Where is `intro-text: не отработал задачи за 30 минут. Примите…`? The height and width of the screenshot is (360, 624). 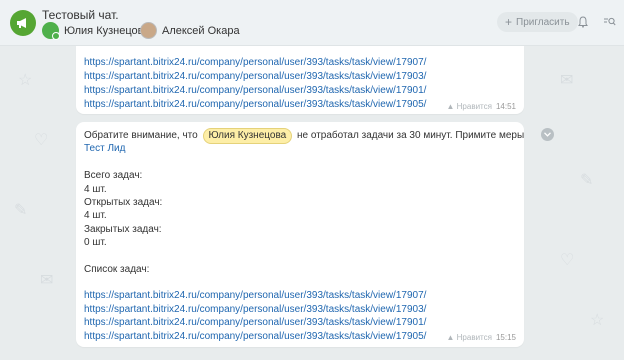
intro-text: не отработал задачи за 30 минут. Примите… is located at coordinates (410, 135).